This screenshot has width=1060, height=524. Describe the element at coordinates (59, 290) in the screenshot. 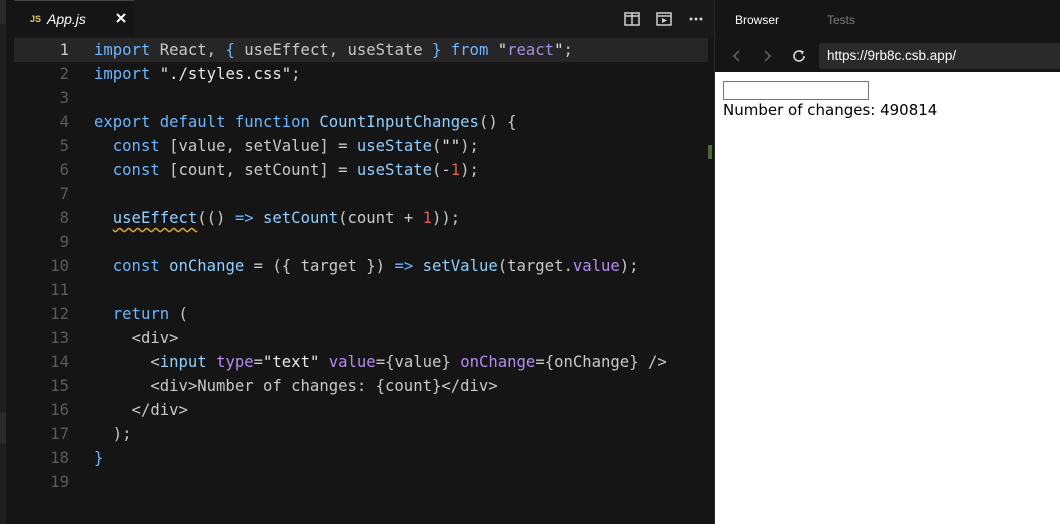

I see `line-number: 11` at that location.